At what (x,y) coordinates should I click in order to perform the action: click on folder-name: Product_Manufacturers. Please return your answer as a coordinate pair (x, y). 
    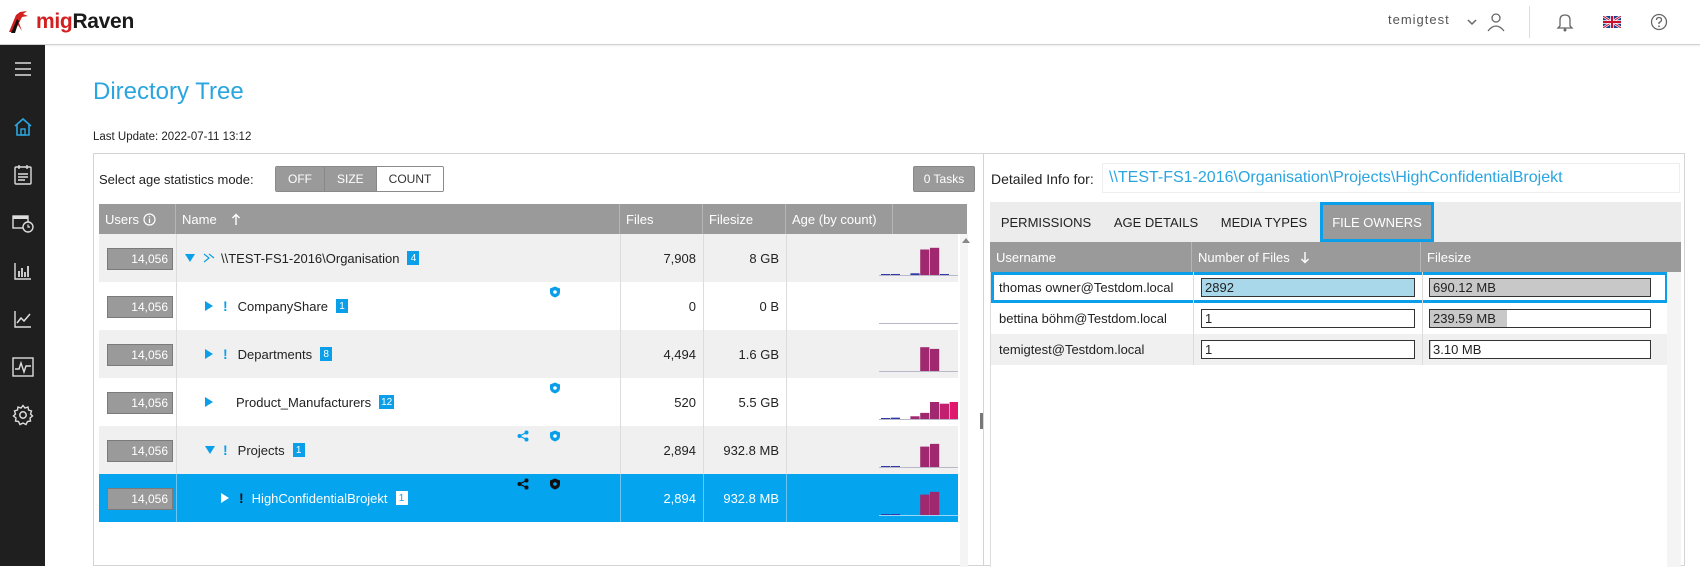
    Looking at the image, I should click on (303, 402).